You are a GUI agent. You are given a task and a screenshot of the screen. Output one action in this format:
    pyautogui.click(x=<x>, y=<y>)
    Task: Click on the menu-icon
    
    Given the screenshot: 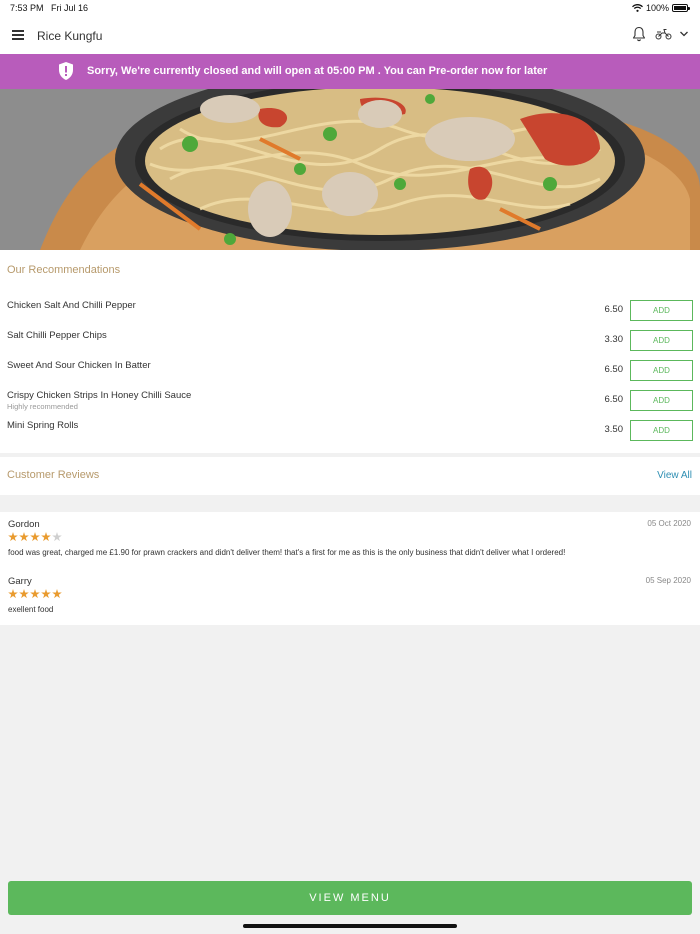 What is the action you would take?
    pyautogui.click(x=18, y=35)
    